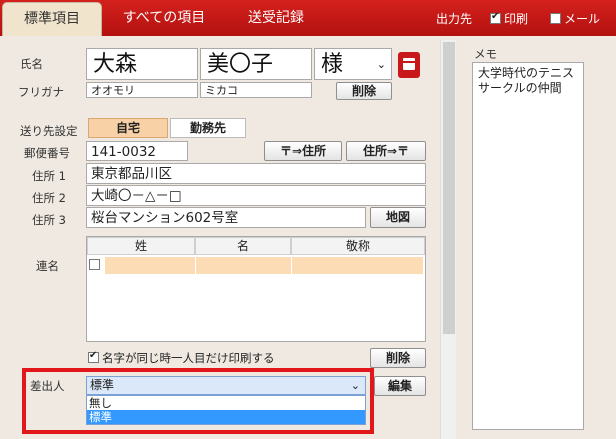 This screenshot has width=616, height=439. I want to click on sender-edit-button: 編集, so click(400, 386).